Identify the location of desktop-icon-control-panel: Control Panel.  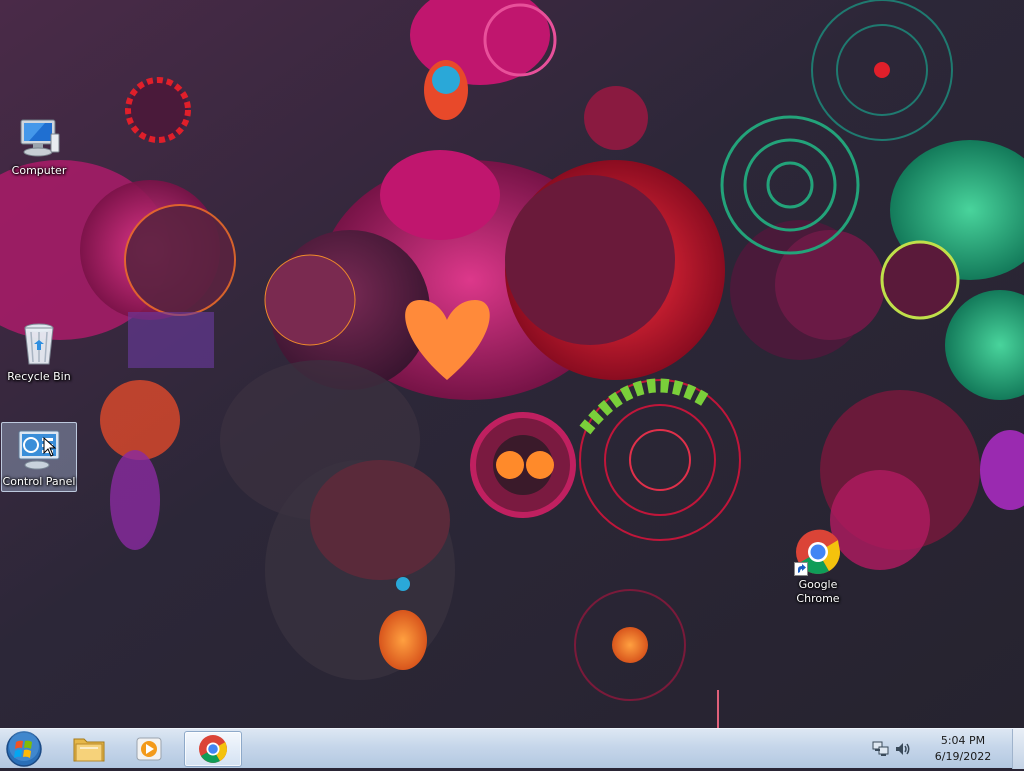
(39, 457).